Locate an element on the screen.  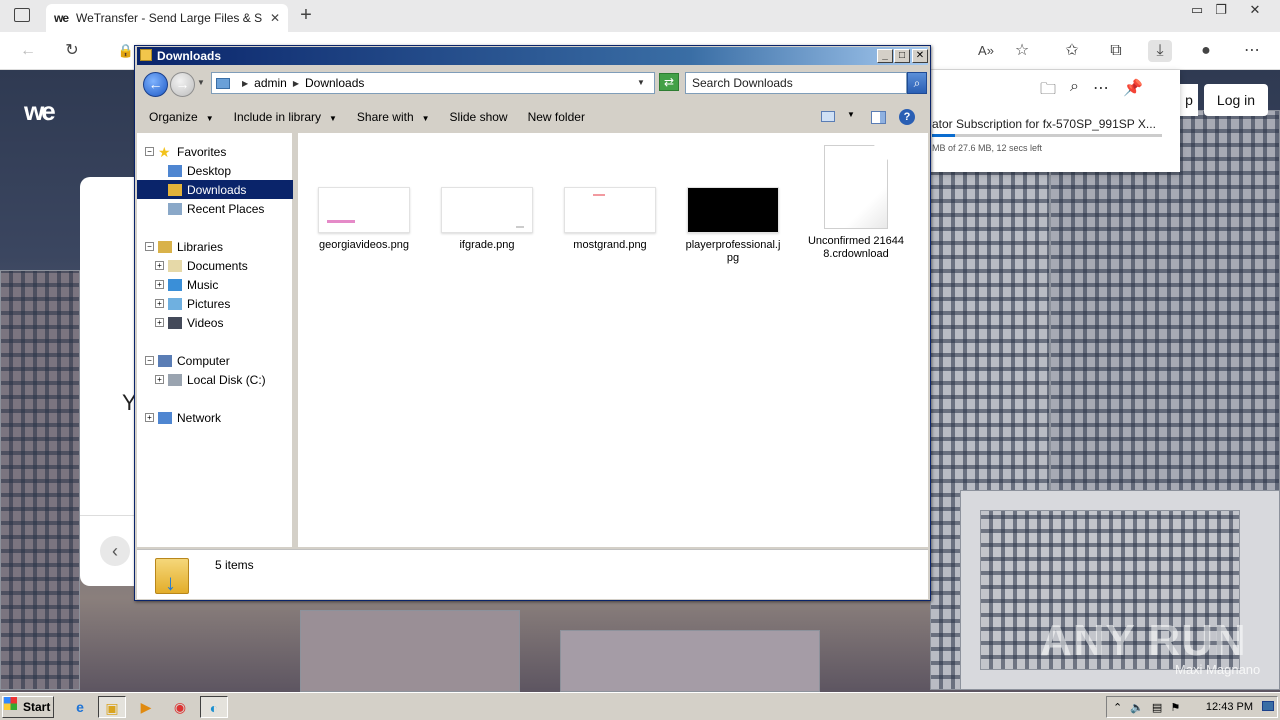
download-arrow-icon: ↓ is located at coordinates (170, 582).